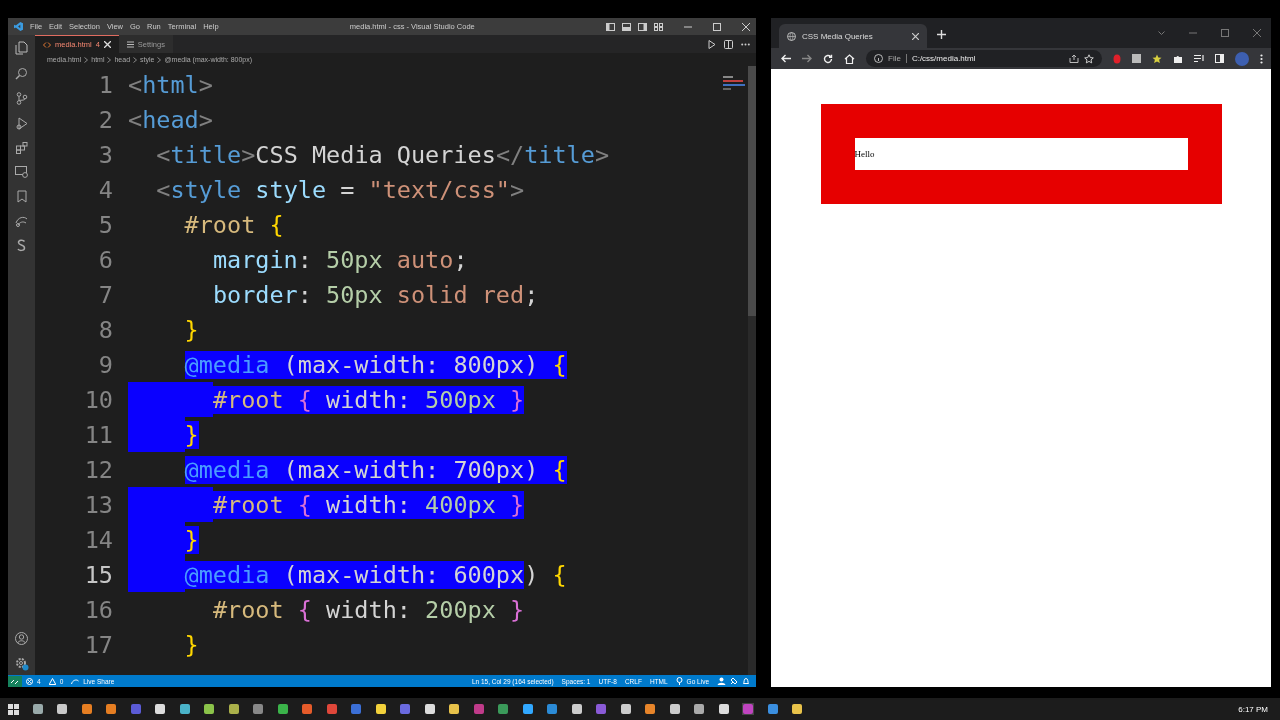  Describe the element at coordinates (1117, 58) in the screenshot. I see `extension-icon` at that location.